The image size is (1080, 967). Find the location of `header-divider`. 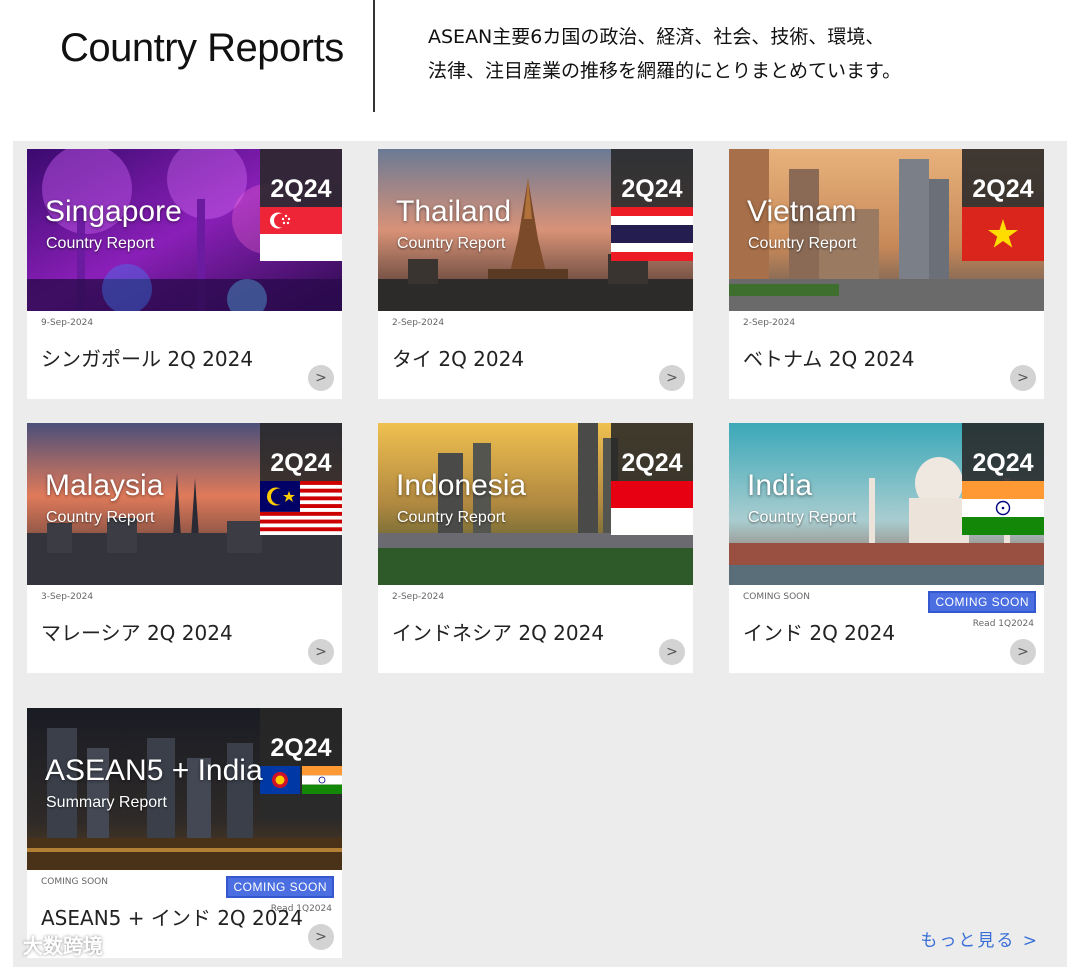

header-divider is located at coordinates (374, 56).